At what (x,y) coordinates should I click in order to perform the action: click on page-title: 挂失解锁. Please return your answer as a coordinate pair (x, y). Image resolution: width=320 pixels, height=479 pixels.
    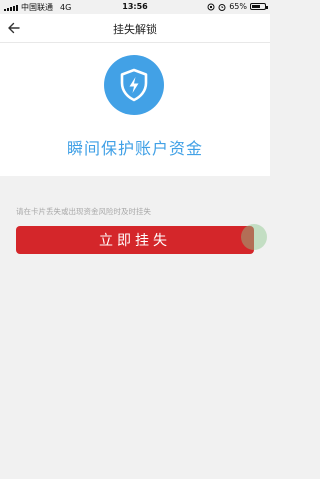
    Looking at the image, I should click on (135, 29).